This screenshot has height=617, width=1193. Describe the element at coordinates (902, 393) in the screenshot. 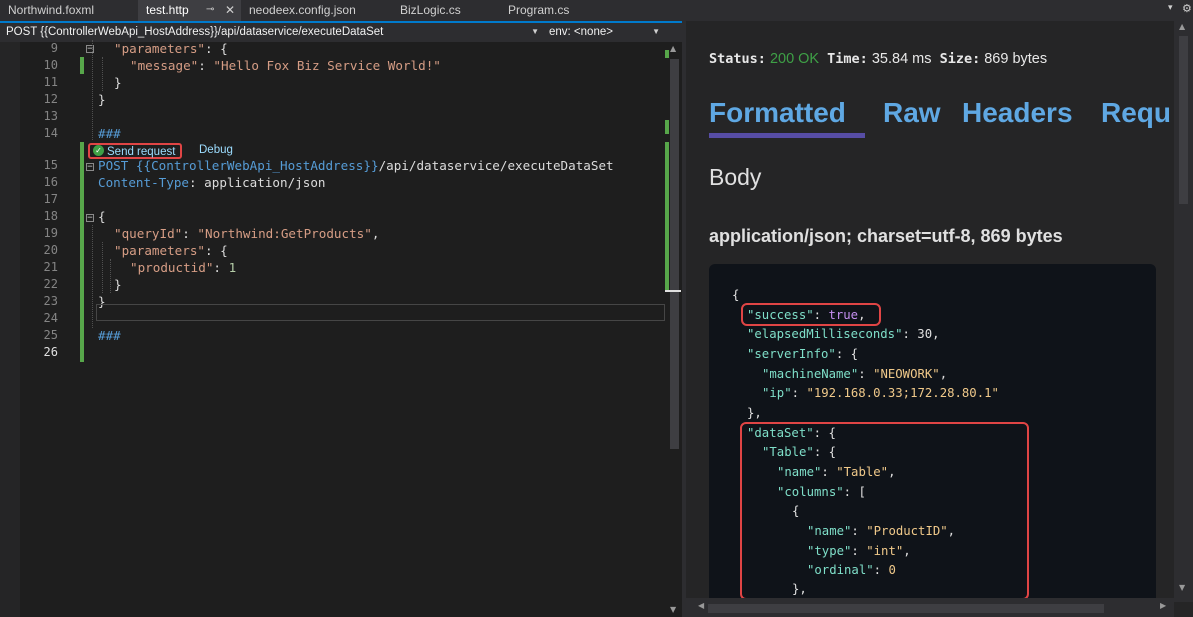

I see `json-string: "192.168.0.33;172.28.80.1"` at that location.